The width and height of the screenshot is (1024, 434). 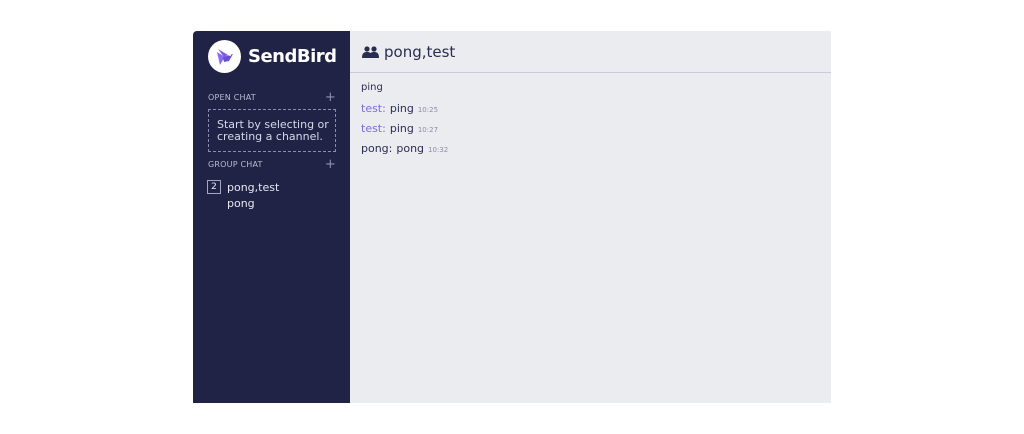 What do you see at coordinates (428, 110) in the screenshot?
I see `message-time: 10:25` at bounding box center [428, 110].